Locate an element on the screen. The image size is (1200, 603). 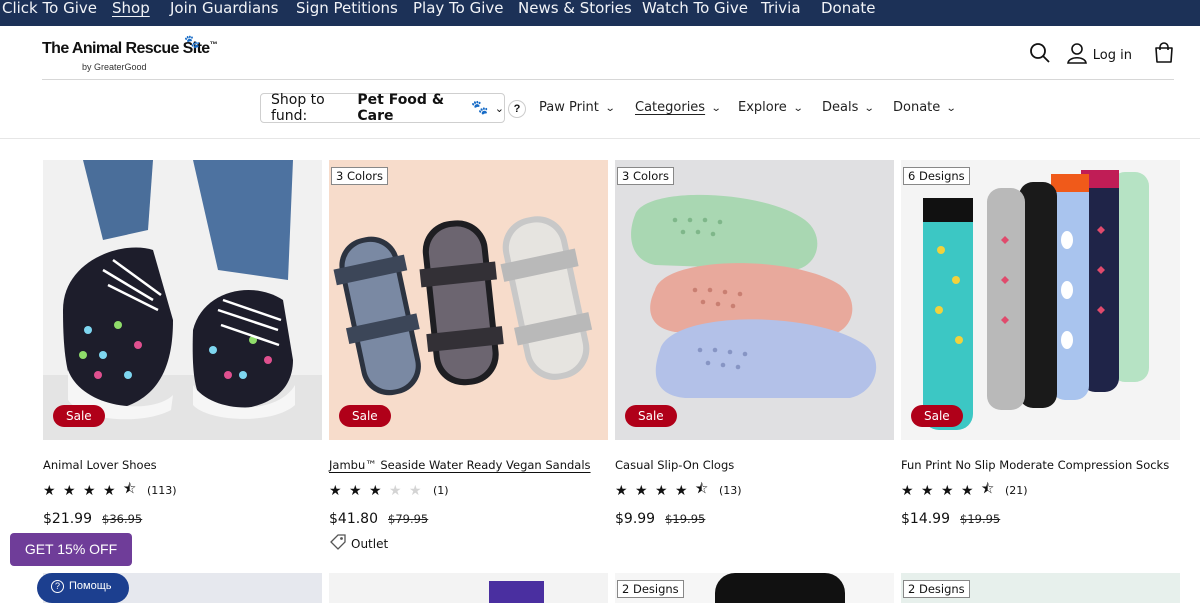
discount-promo-button: GET 15% OFF is located at coordinates (71, 549).